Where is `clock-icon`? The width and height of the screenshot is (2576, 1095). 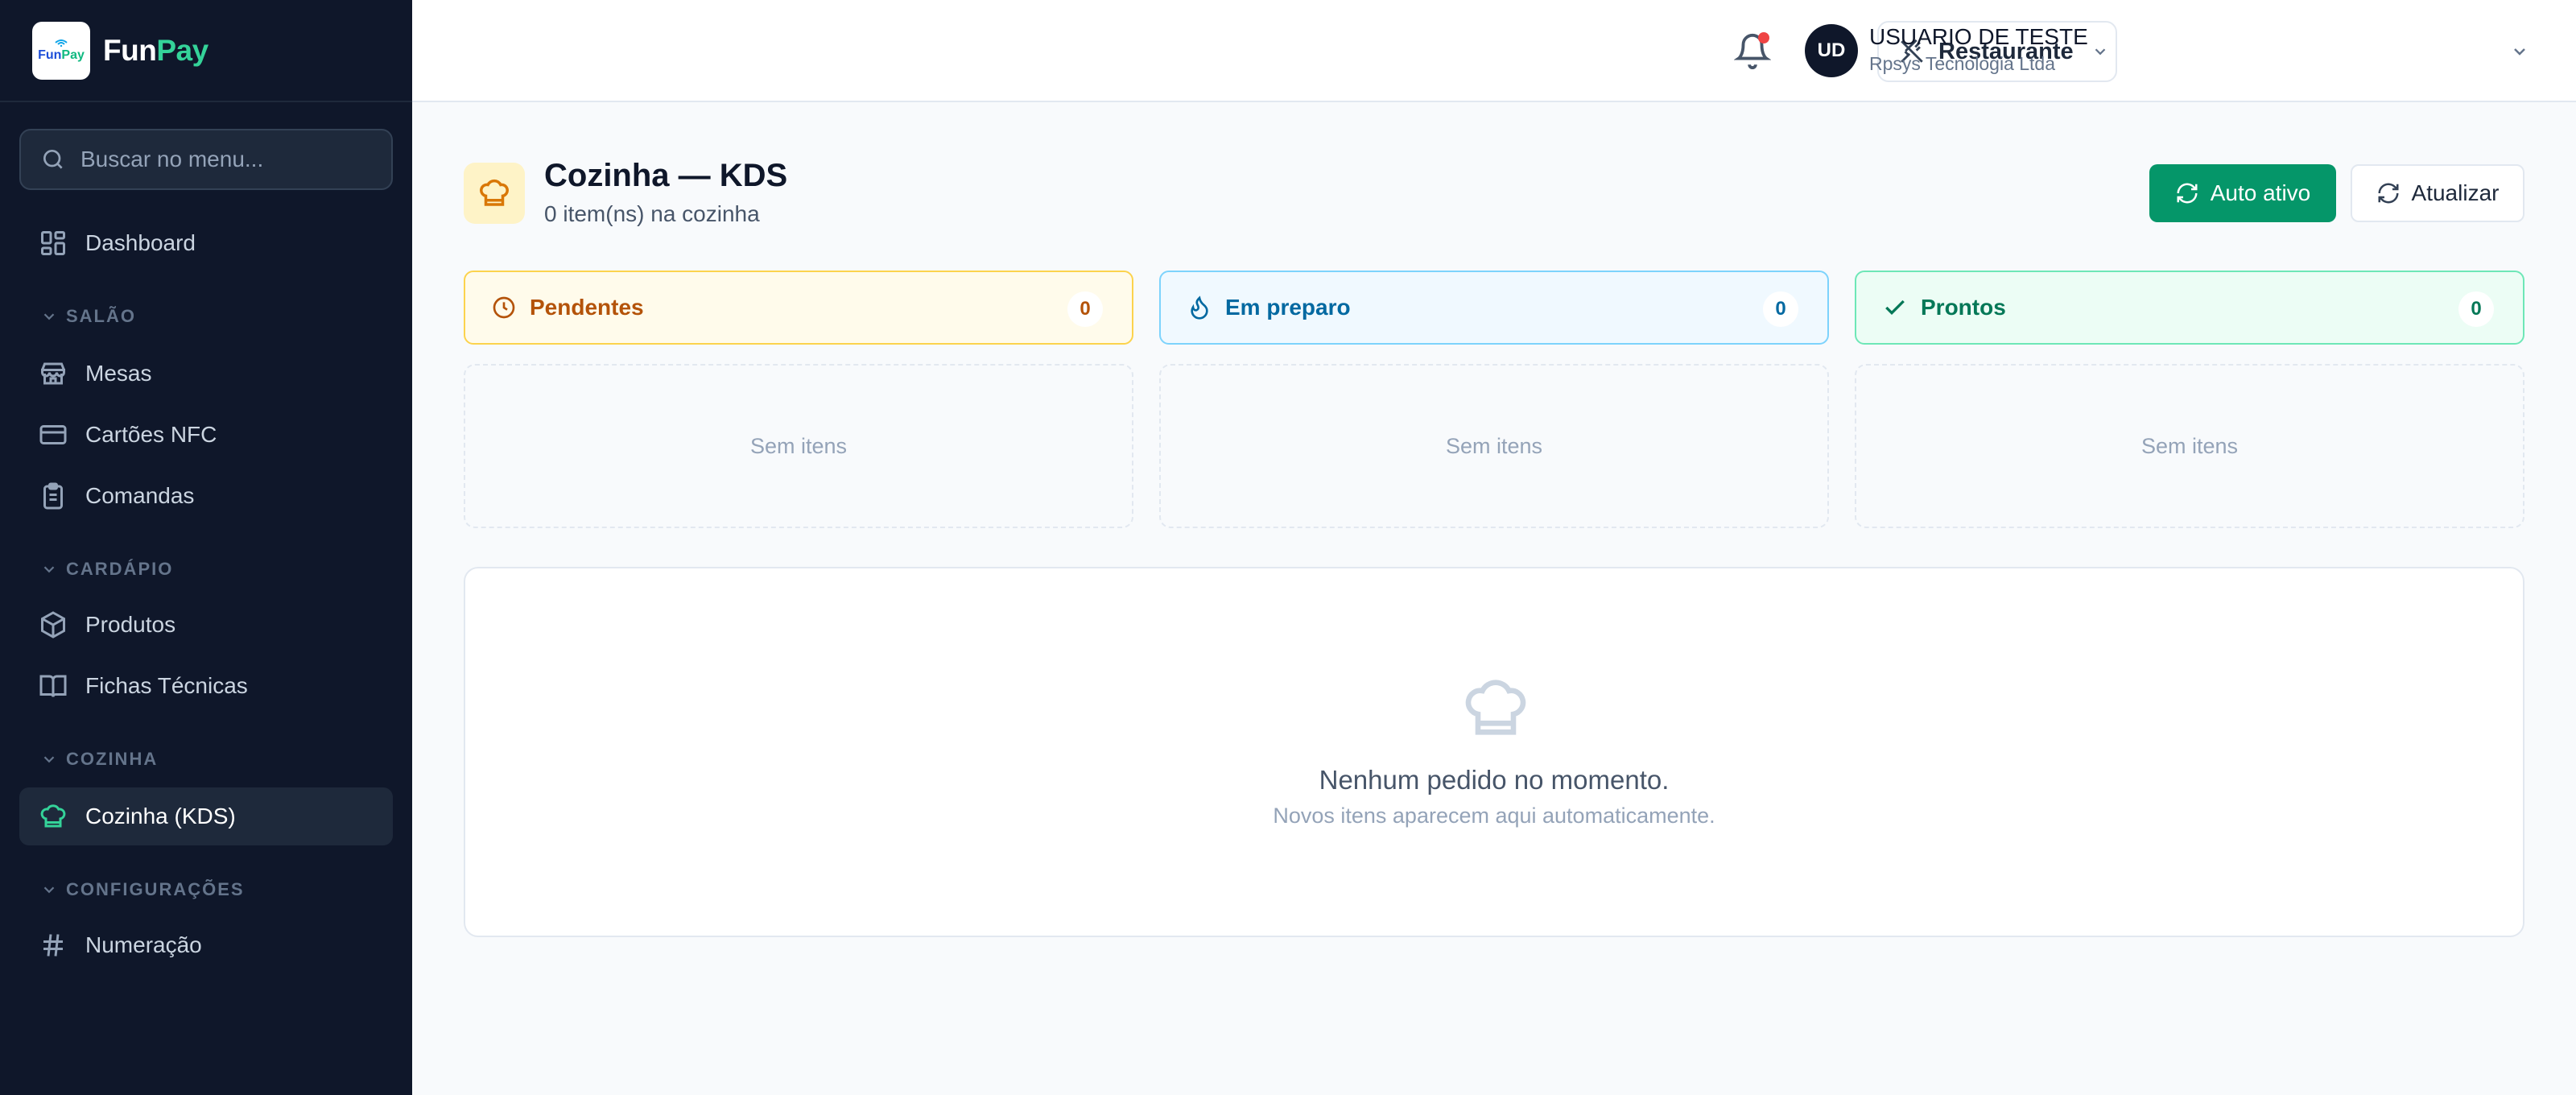
clock-icon is located at coordinates (504, 307).